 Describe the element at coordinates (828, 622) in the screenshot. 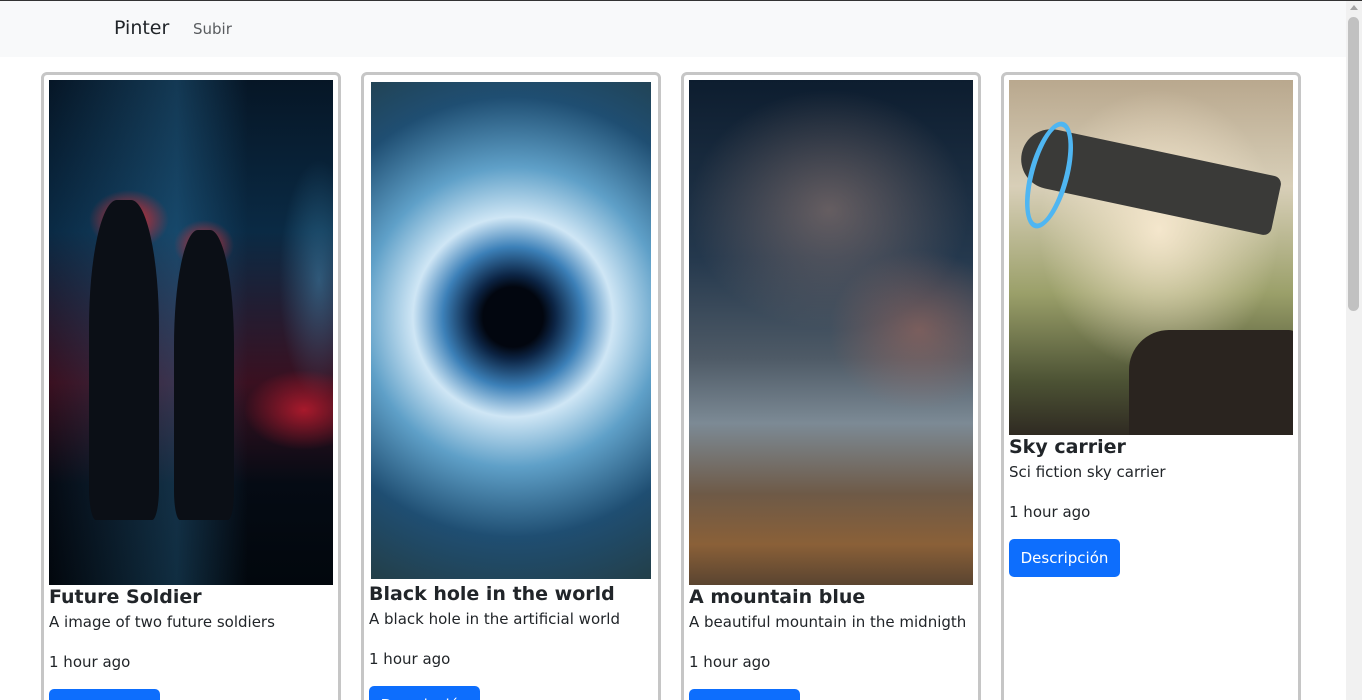

I see `card-description: A beautiful mountain in the midnigth` at that location.